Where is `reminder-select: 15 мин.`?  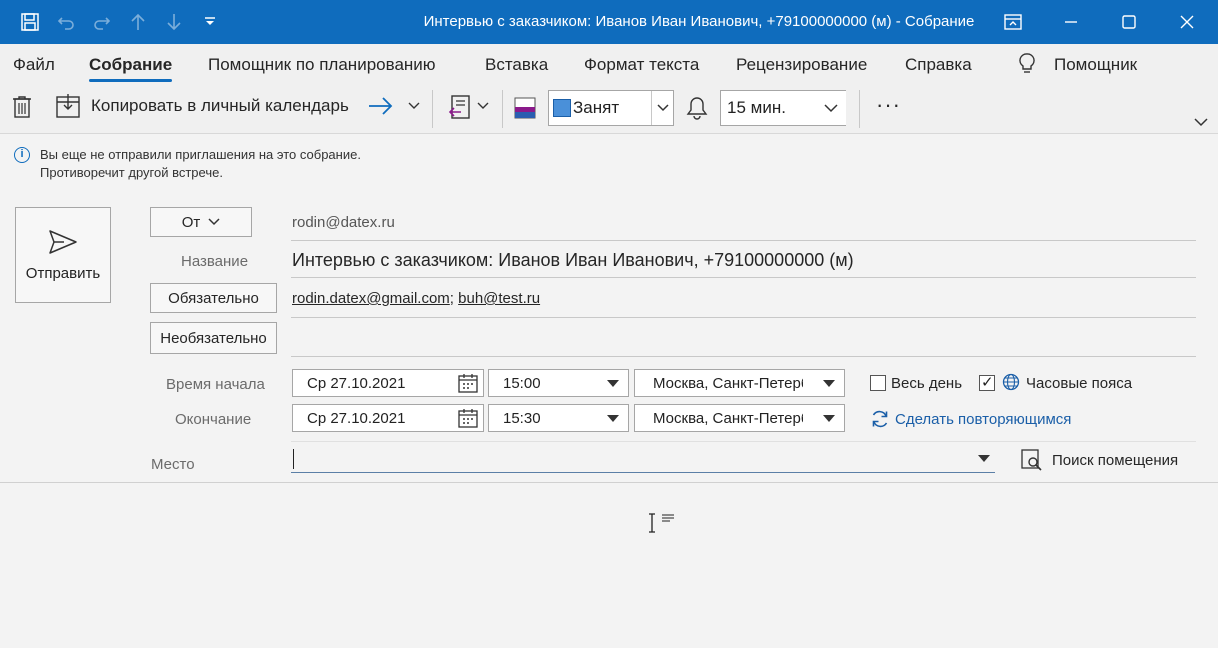 reminder-select: 15 мин. is located at coordinates (783, 108).